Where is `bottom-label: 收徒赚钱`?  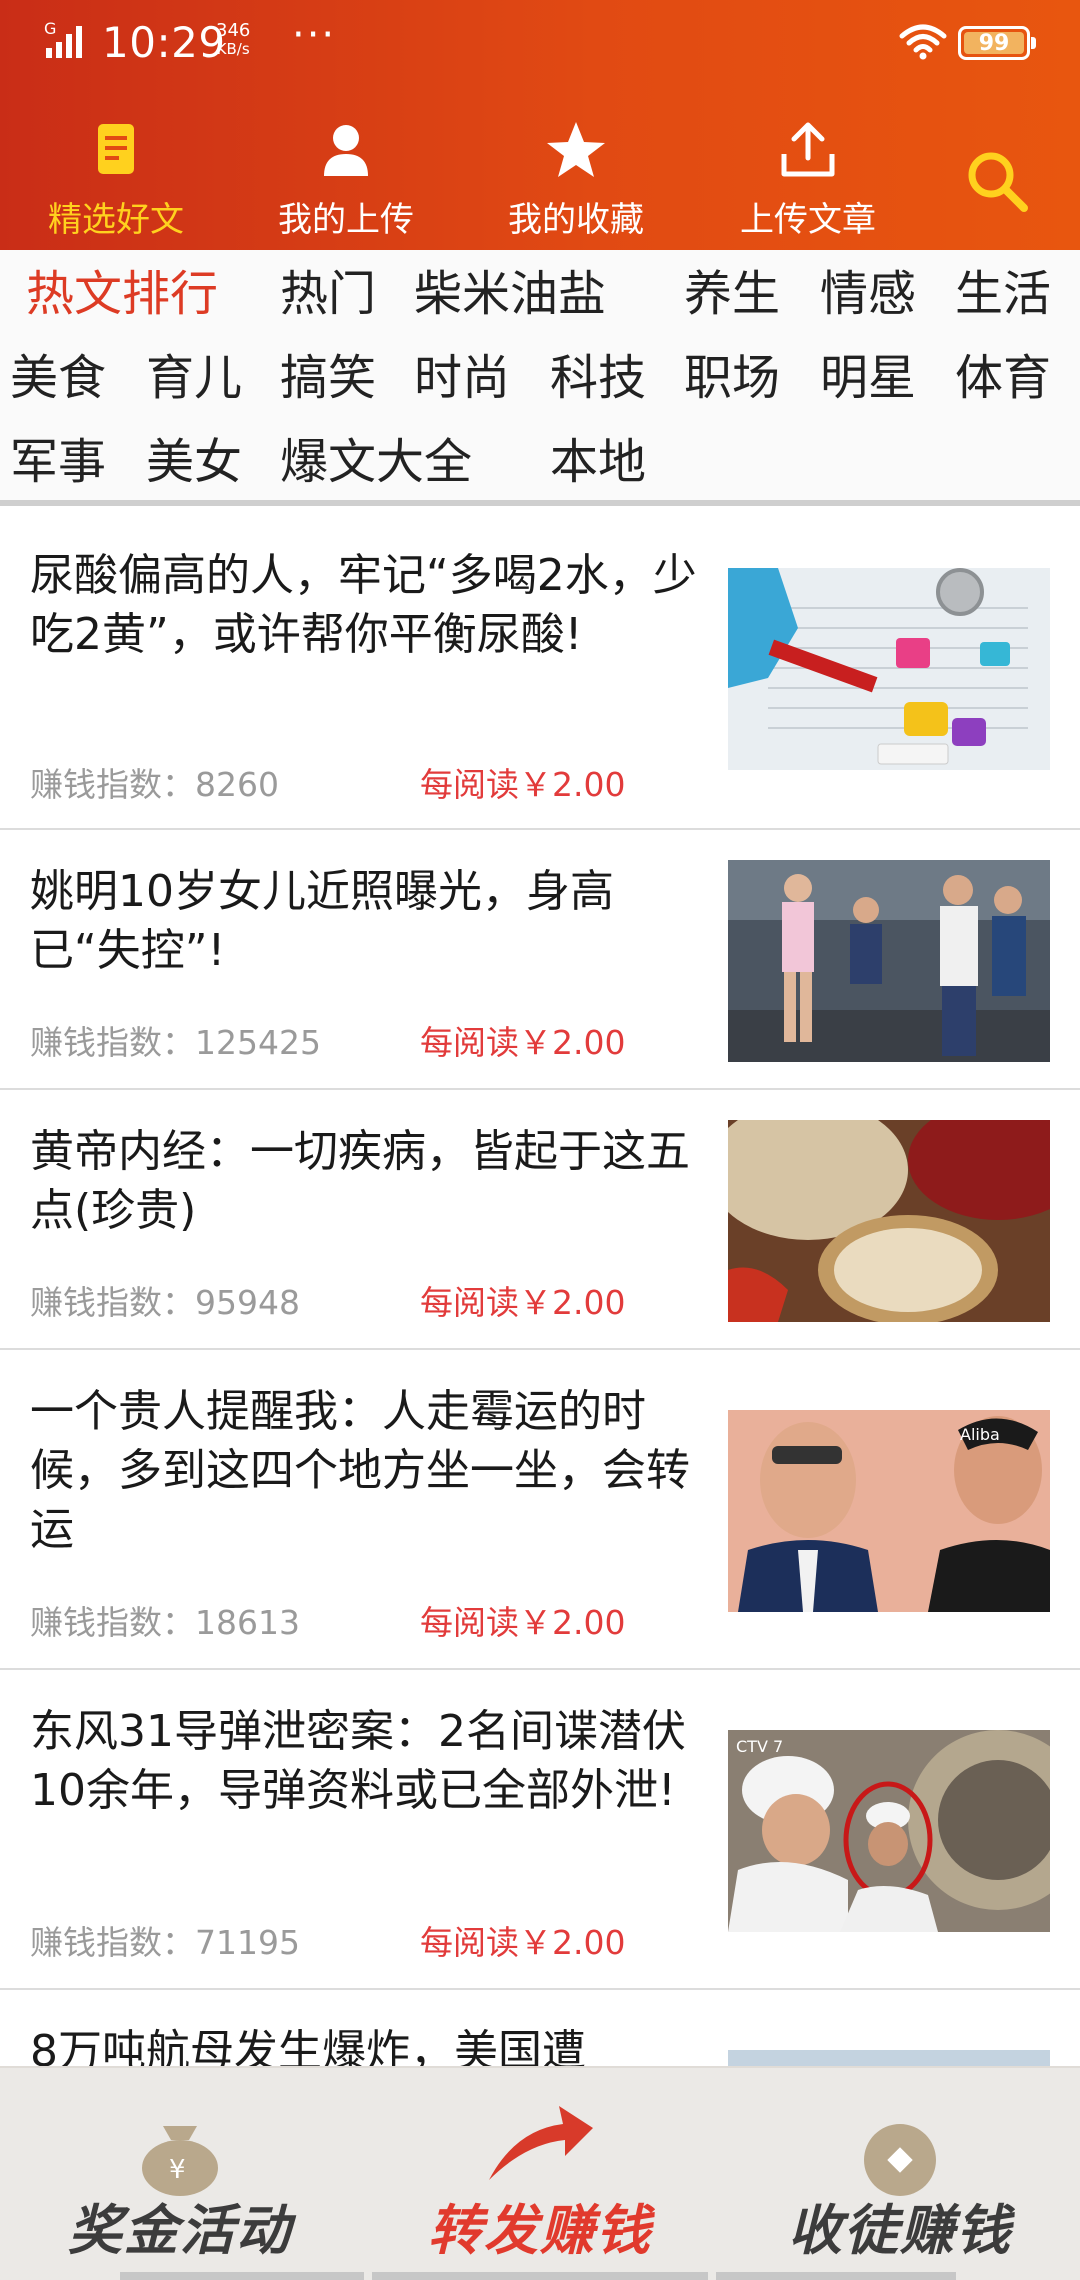
bottom-label: 收徒赚钱 is located at coordinates (900, 2230).